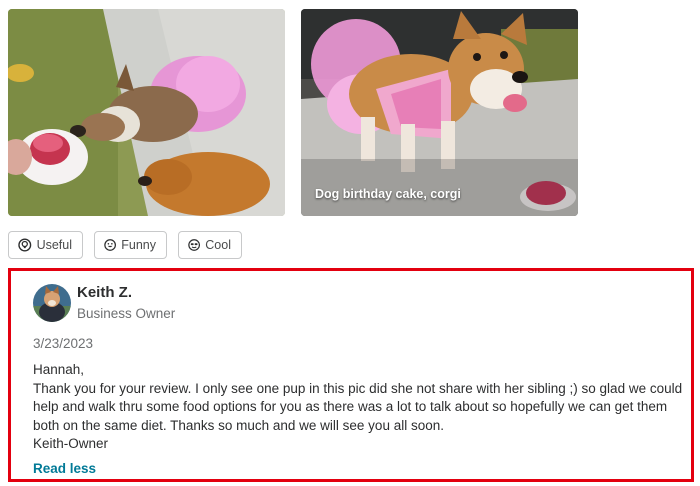  What do you see at coordinates (71, 443) in the screenshot?
I see `reply-signature: Keith-Owner` at bounding box center [71, 443].